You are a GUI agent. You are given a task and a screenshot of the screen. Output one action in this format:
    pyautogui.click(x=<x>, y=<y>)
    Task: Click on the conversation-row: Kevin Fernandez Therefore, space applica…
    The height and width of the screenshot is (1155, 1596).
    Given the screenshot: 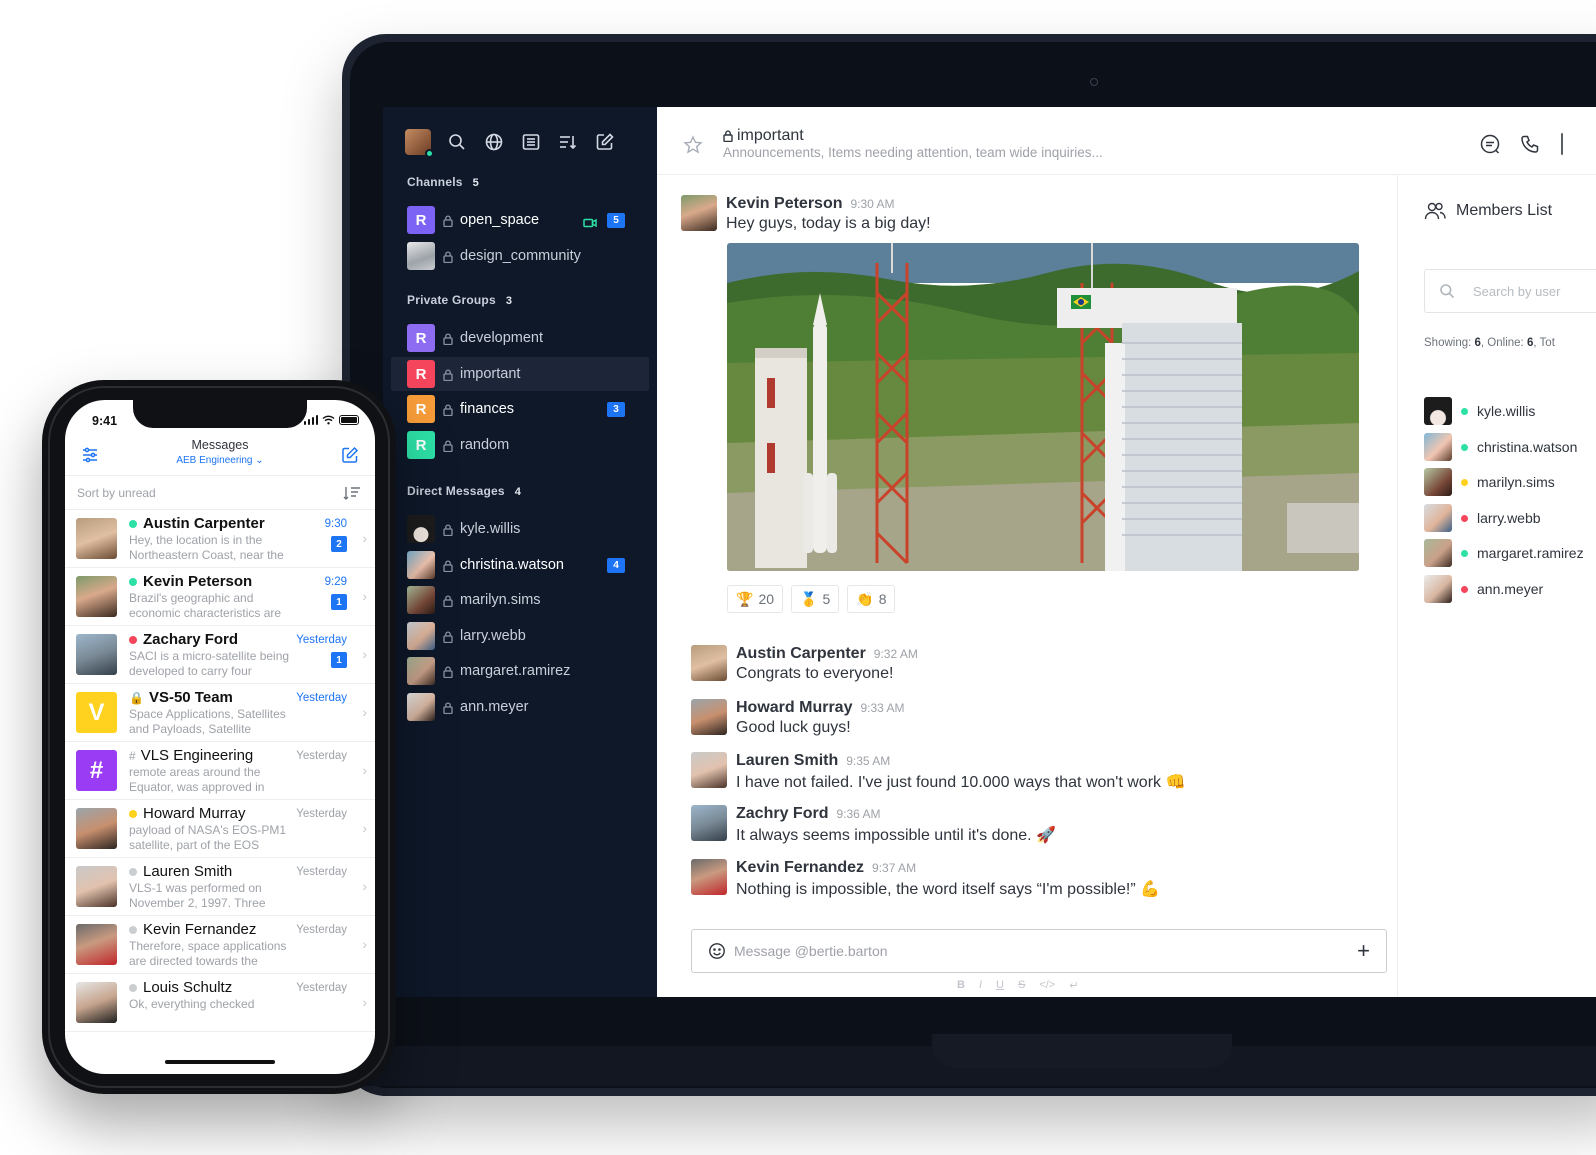 What is the action you would take?
    pyautogui.click(x=220, y=945)
    